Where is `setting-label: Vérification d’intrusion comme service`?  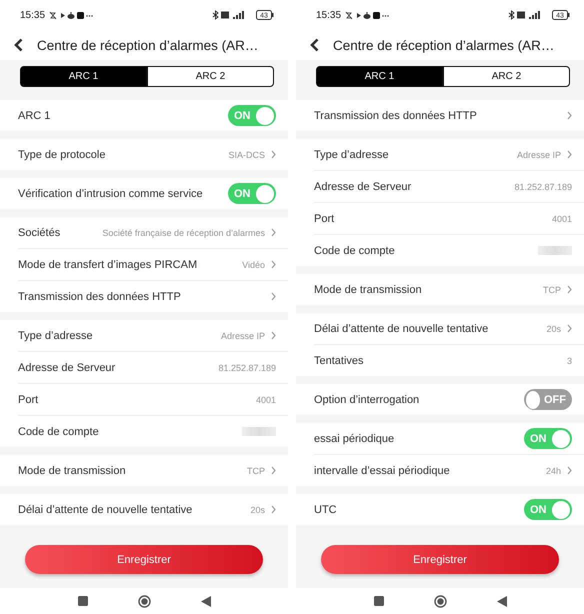 setting-label: Vérification d’intrusion comme service is located at coordinates (110, 194).